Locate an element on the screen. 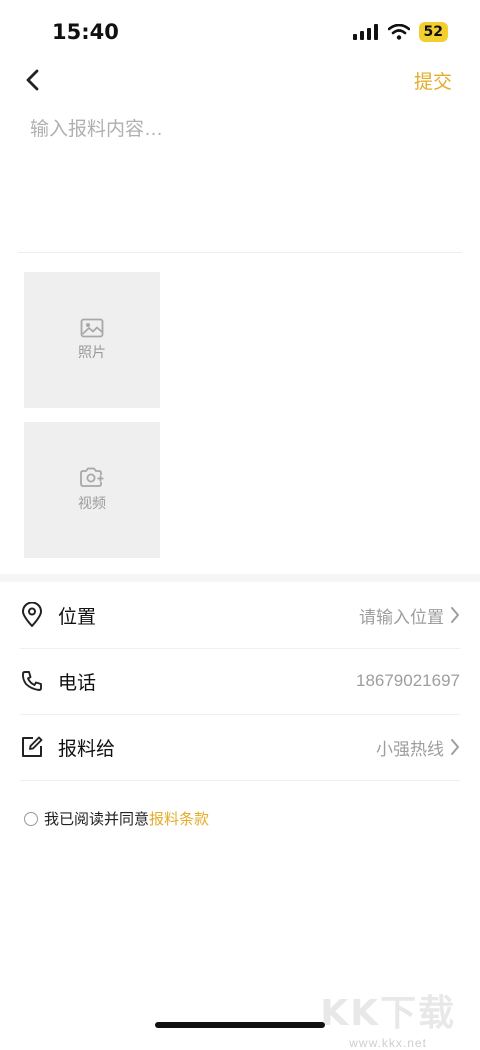 The width and height of the screenshot is (480, 1050). chevron-left-icon is located at coordinates (32, 80).